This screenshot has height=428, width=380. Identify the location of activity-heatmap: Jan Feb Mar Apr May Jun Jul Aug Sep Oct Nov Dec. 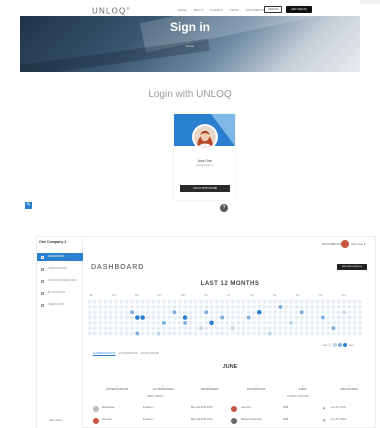
(224, 315).